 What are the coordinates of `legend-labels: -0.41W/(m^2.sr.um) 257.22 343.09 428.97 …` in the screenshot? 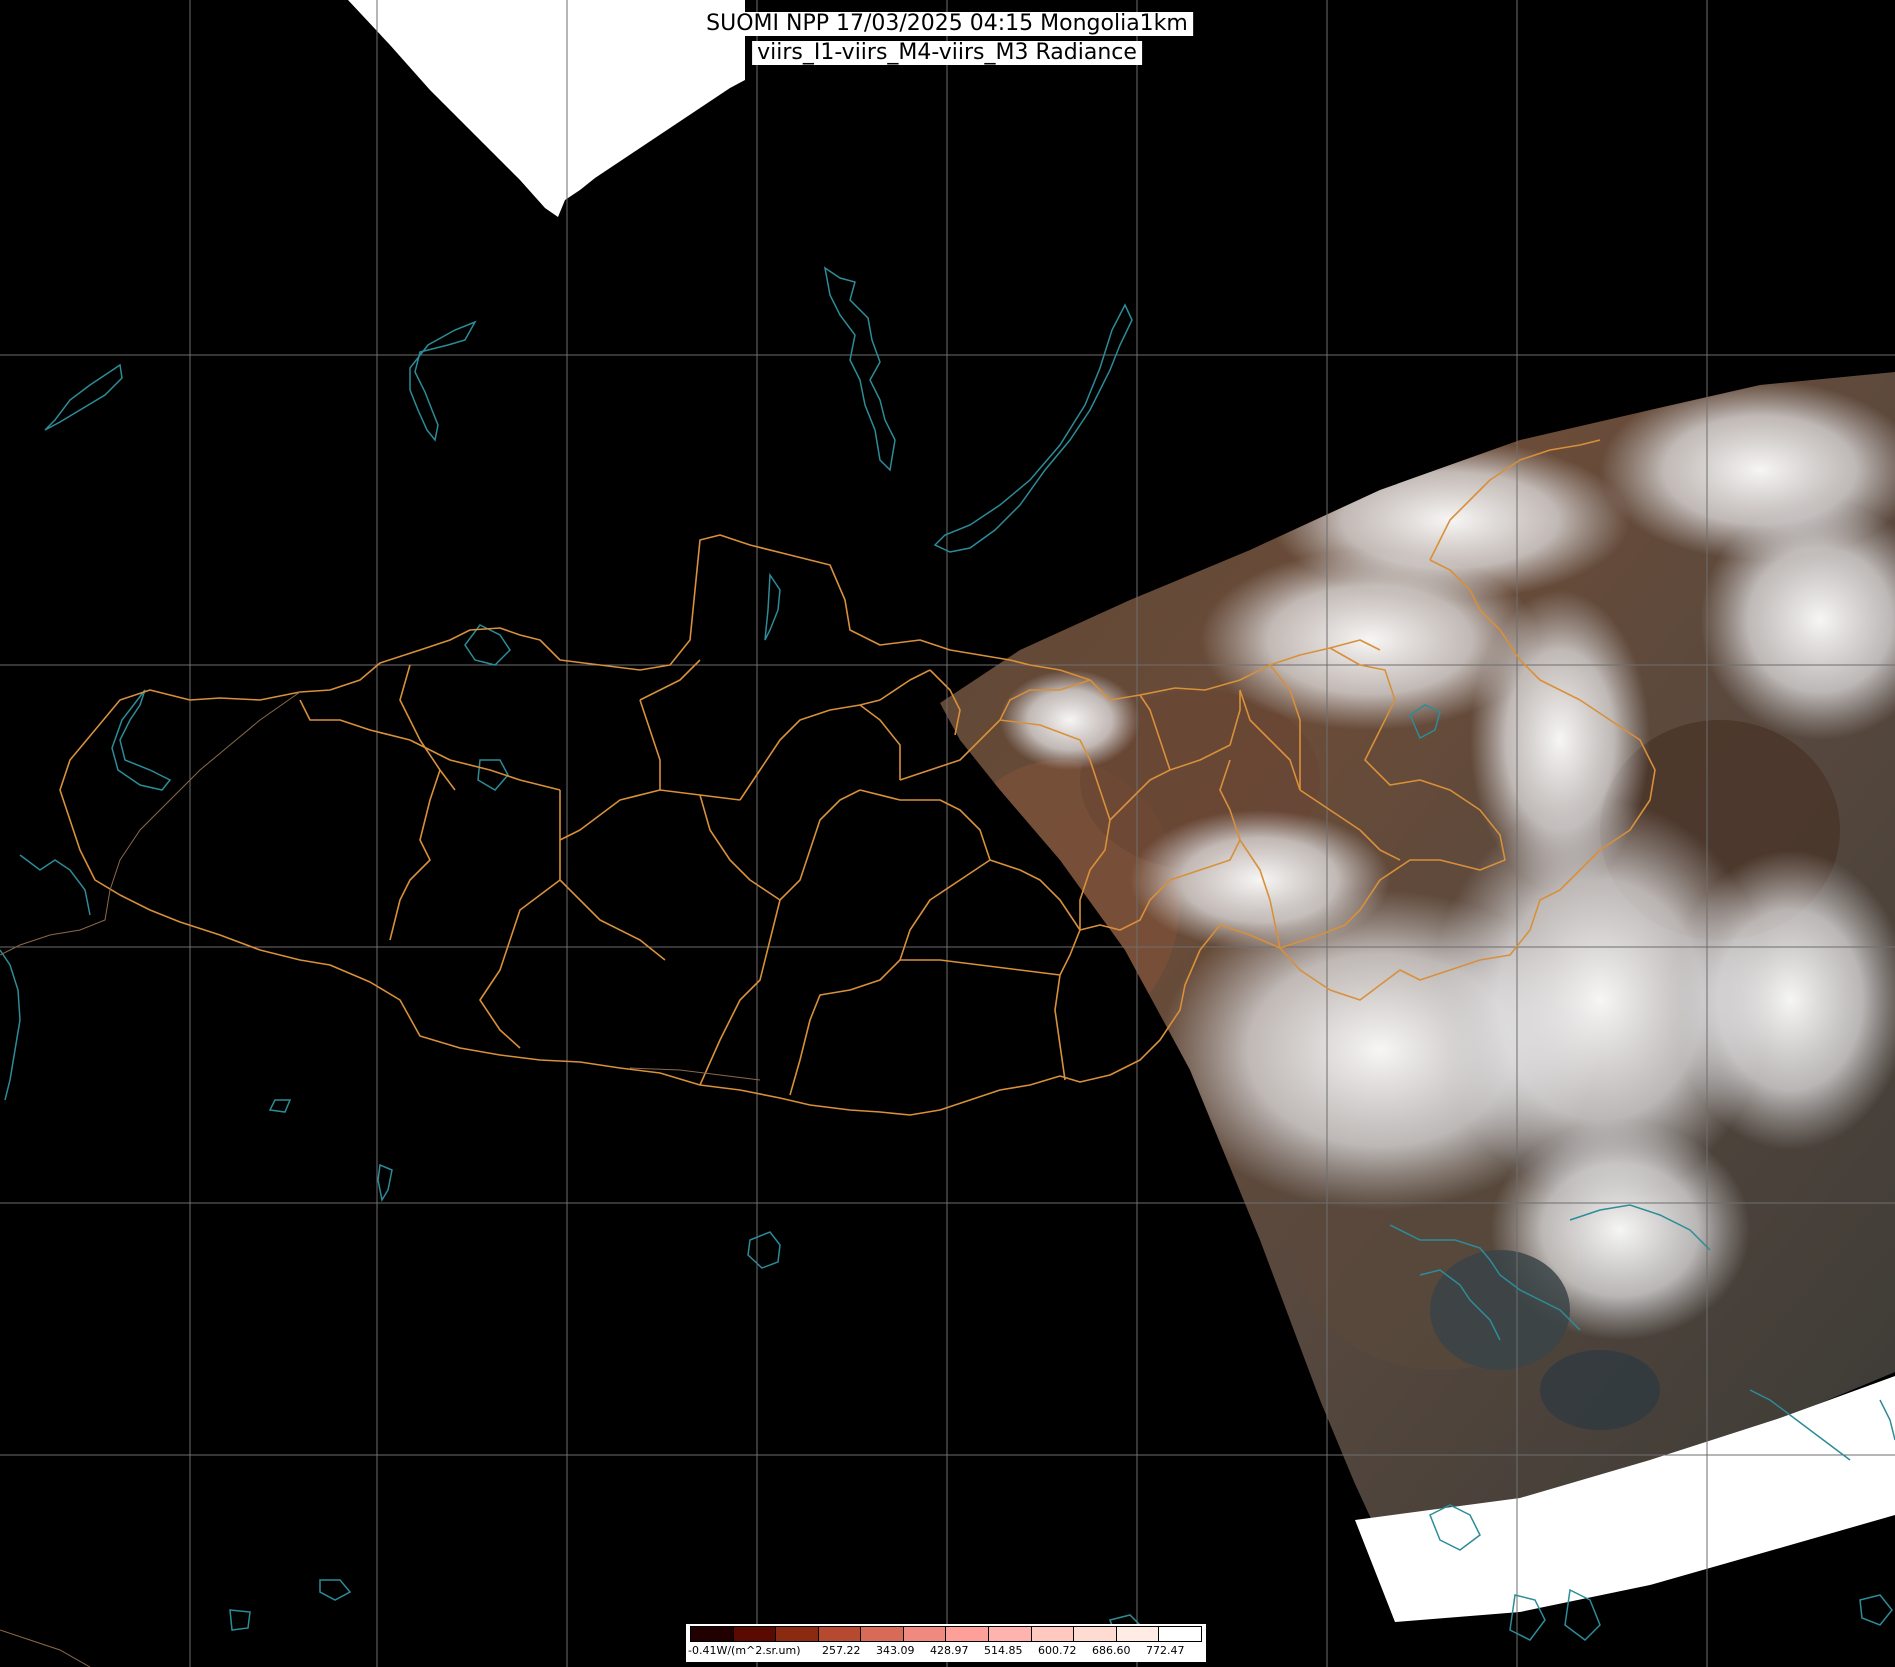 It's located at (946, 1652).